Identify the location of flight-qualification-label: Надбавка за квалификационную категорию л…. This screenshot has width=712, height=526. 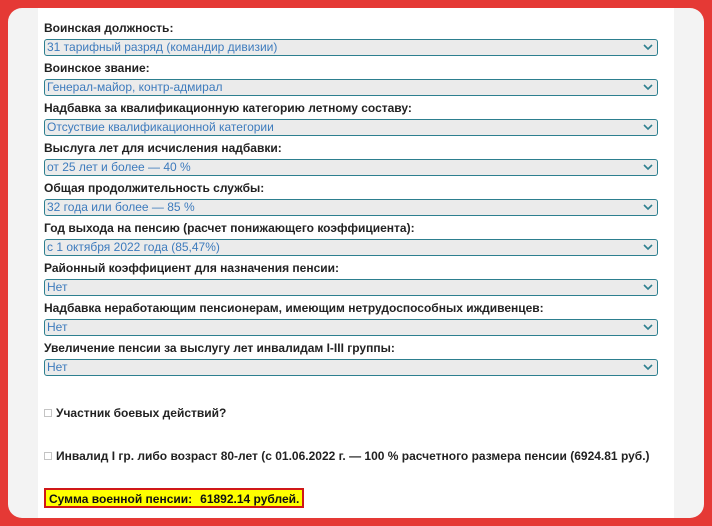
(228, 108).